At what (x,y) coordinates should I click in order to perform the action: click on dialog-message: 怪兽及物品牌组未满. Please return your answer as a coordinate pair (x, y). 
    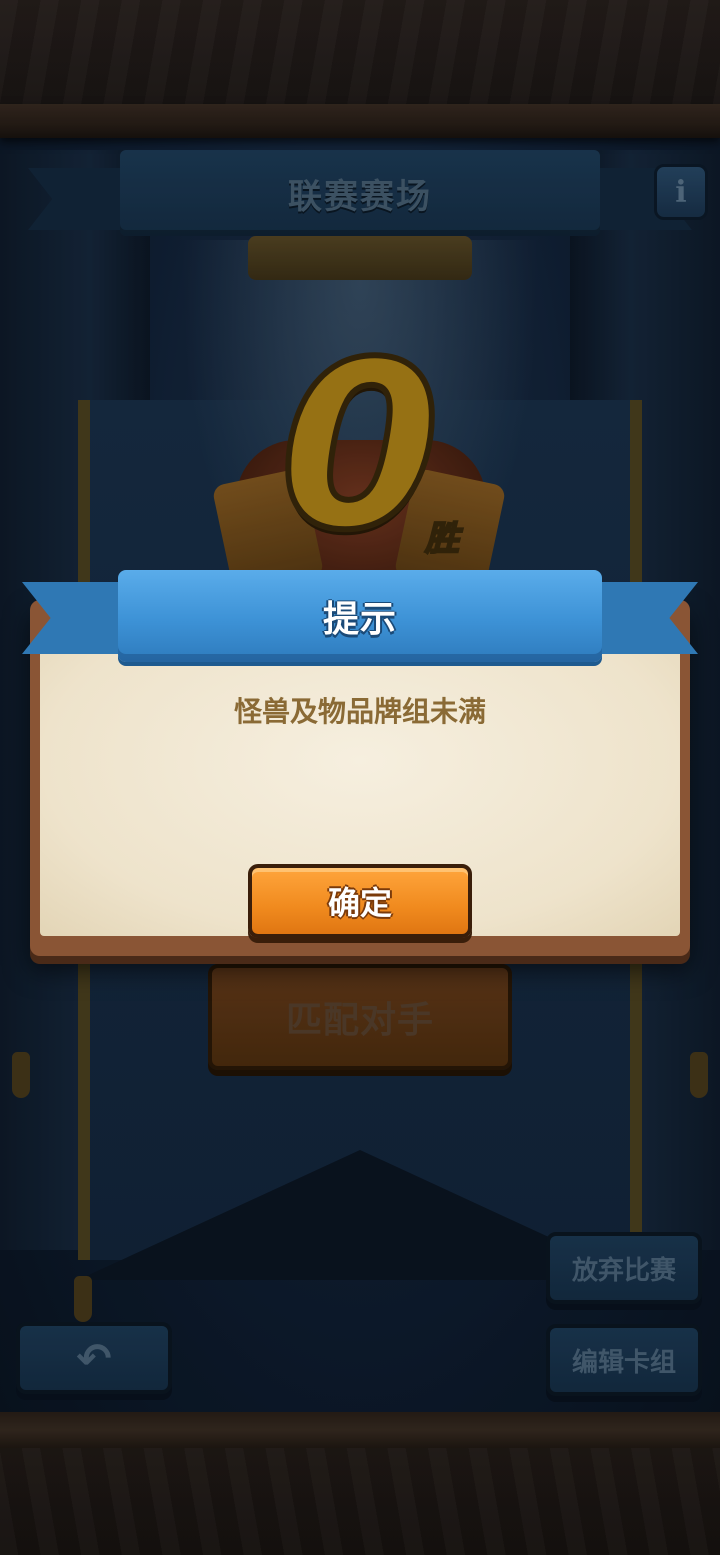
    Looking at the image, I should click on (359, 711).